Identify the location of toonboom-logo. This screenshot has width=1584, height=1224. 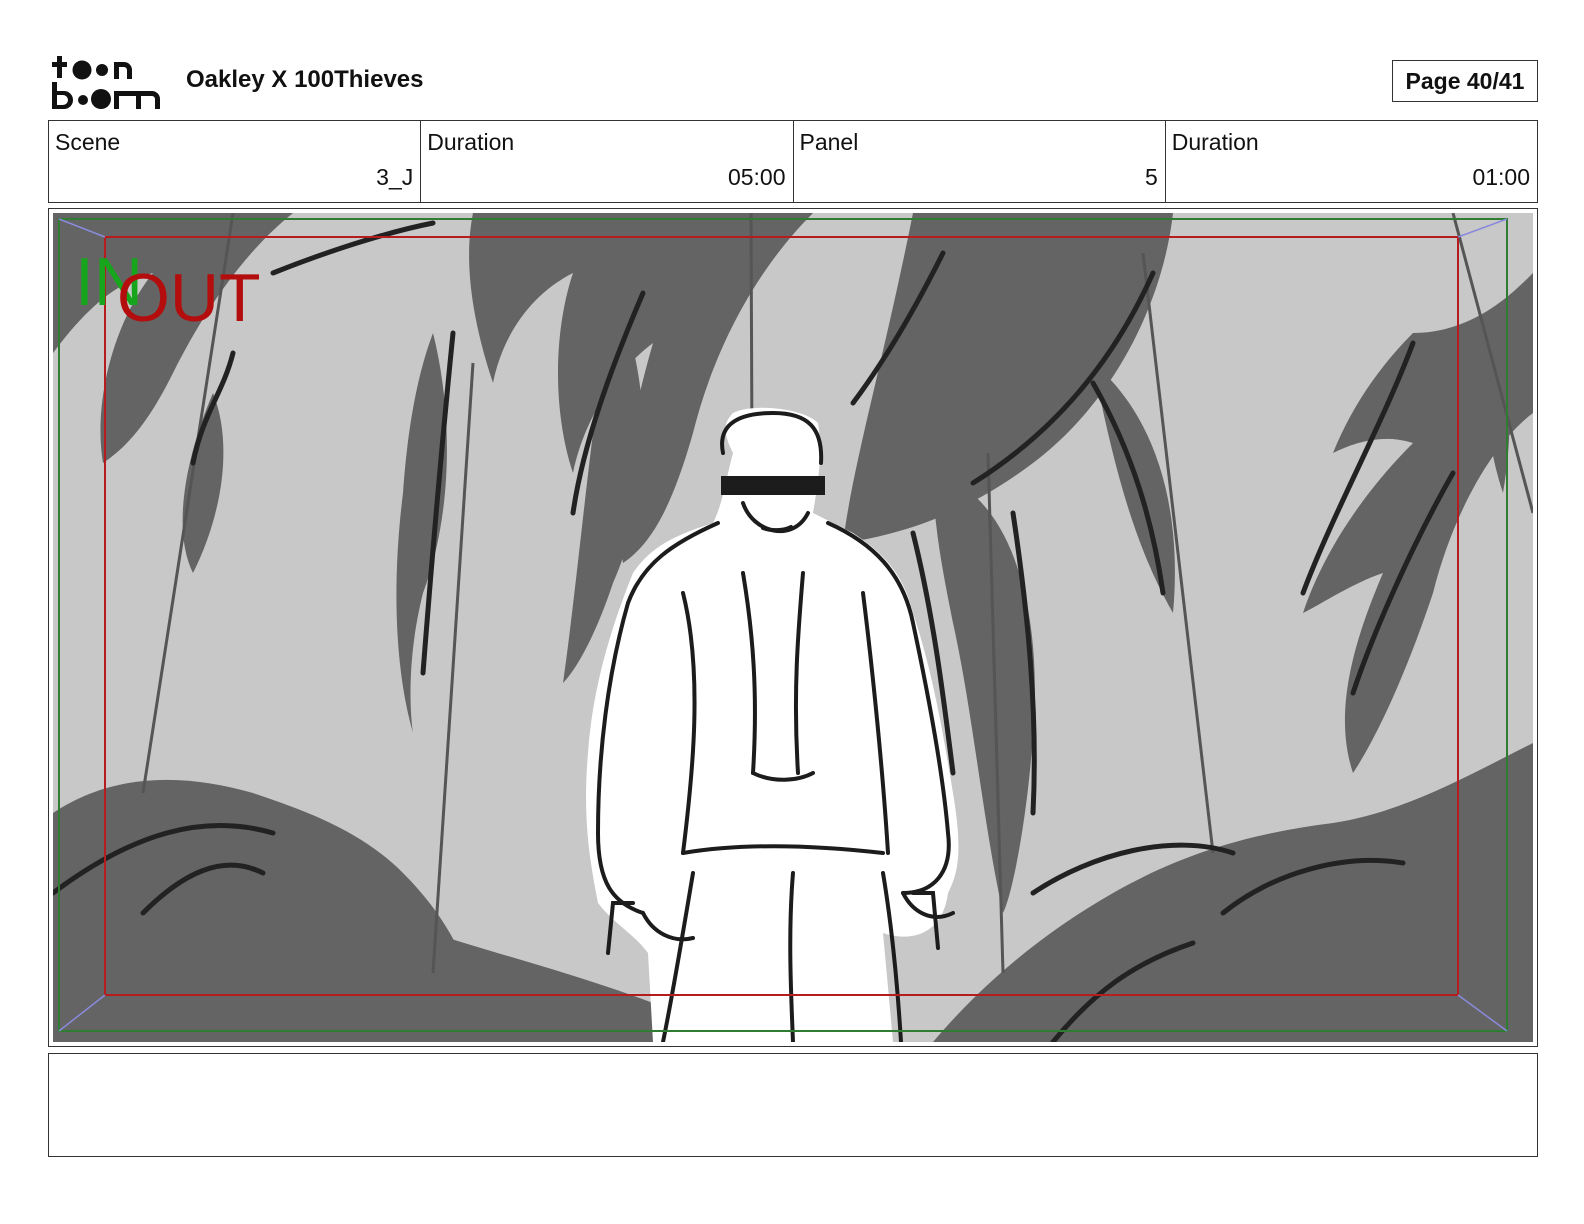
(106, 82).